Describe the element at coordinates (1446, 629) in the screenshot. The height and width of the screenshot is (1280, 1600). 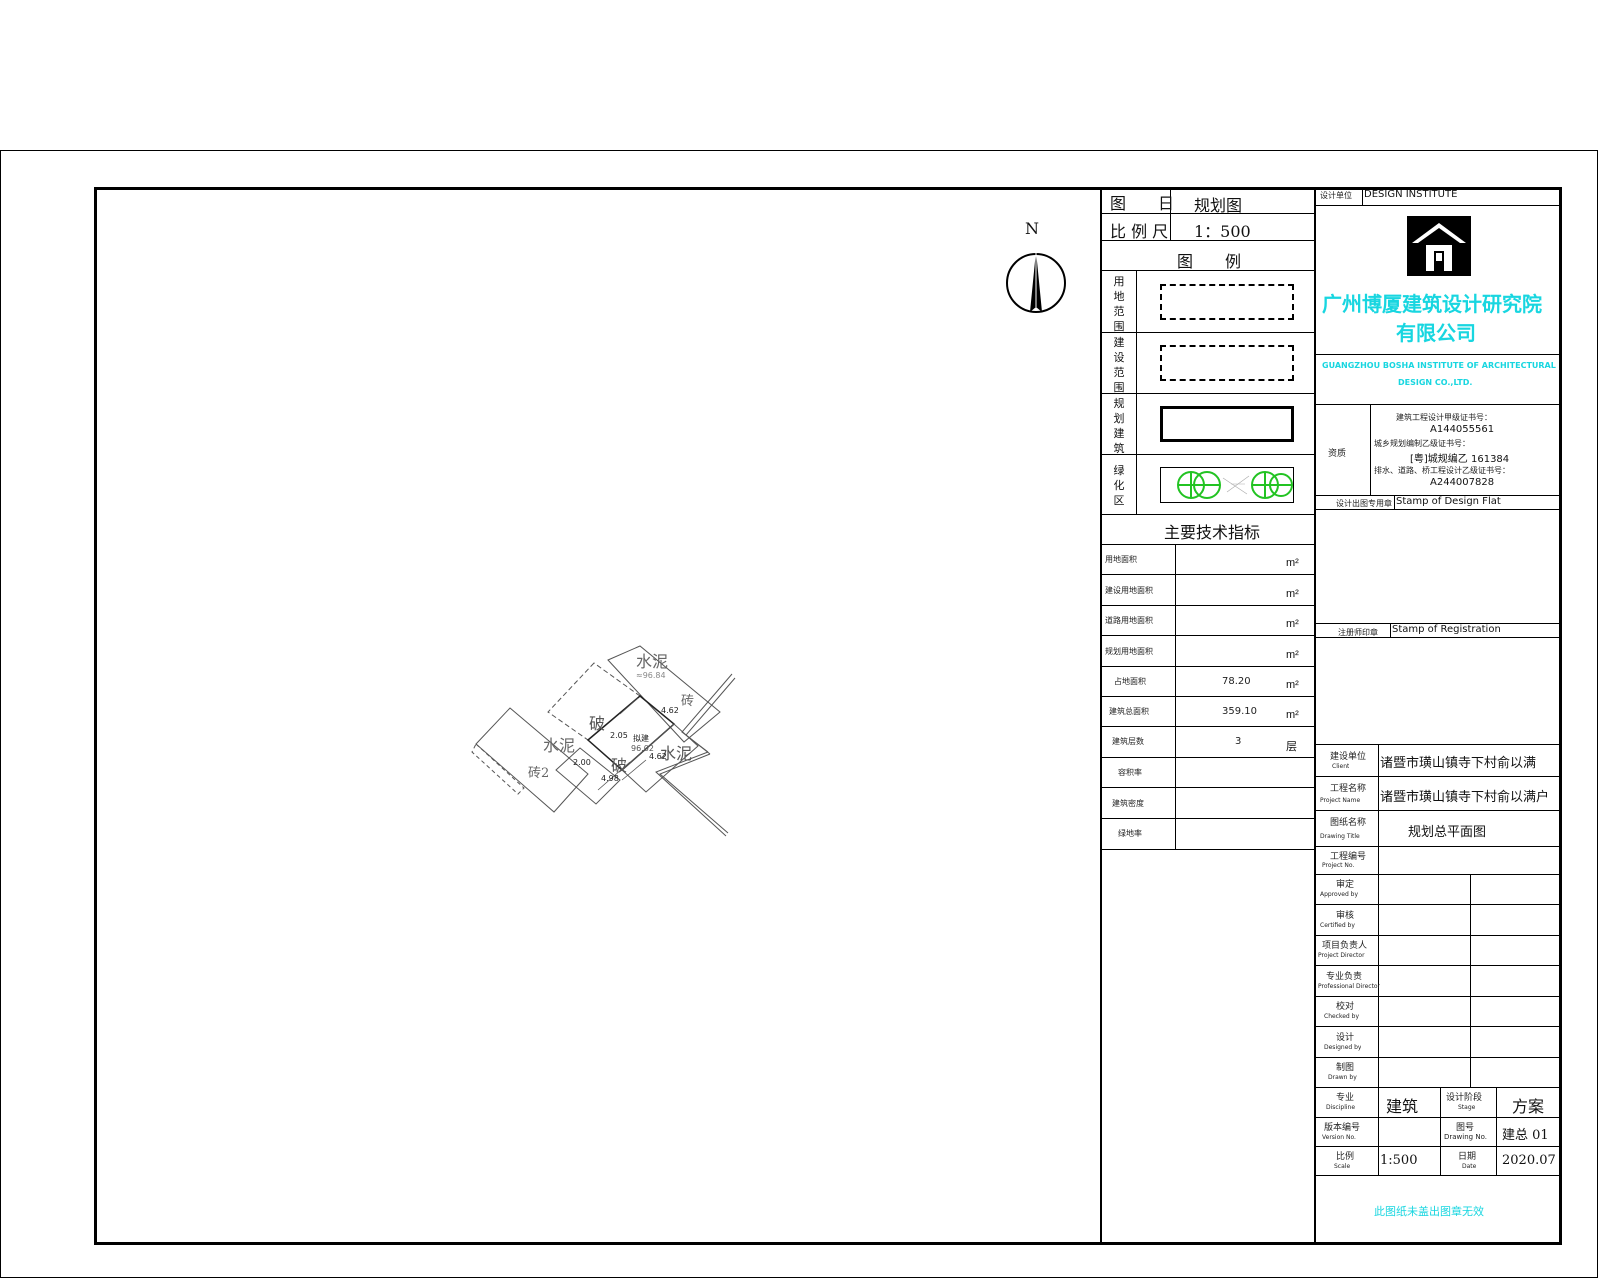
I see `registration-stamp-text: Stamp of Registration` at that location.